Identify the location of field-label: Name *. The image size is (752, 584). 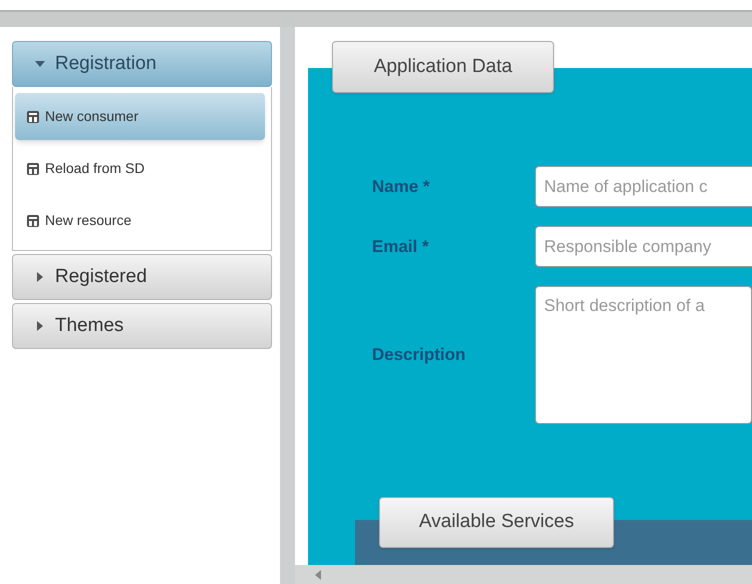
(401, 187).